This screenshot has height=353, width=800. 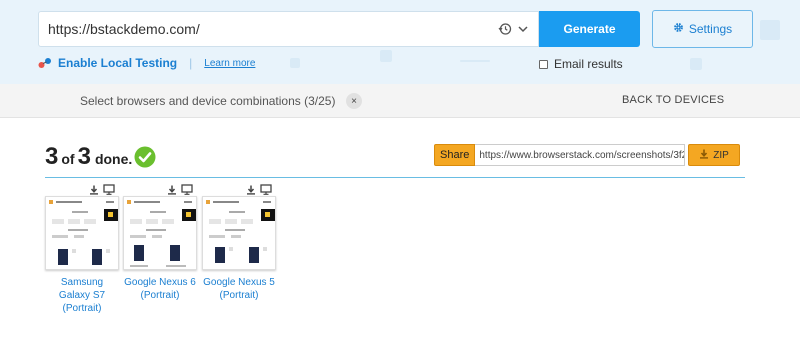 What do you see at coordinates (84, 156) in the screenshot?
I see `total-count: 3` at bounding box center [84, 156].